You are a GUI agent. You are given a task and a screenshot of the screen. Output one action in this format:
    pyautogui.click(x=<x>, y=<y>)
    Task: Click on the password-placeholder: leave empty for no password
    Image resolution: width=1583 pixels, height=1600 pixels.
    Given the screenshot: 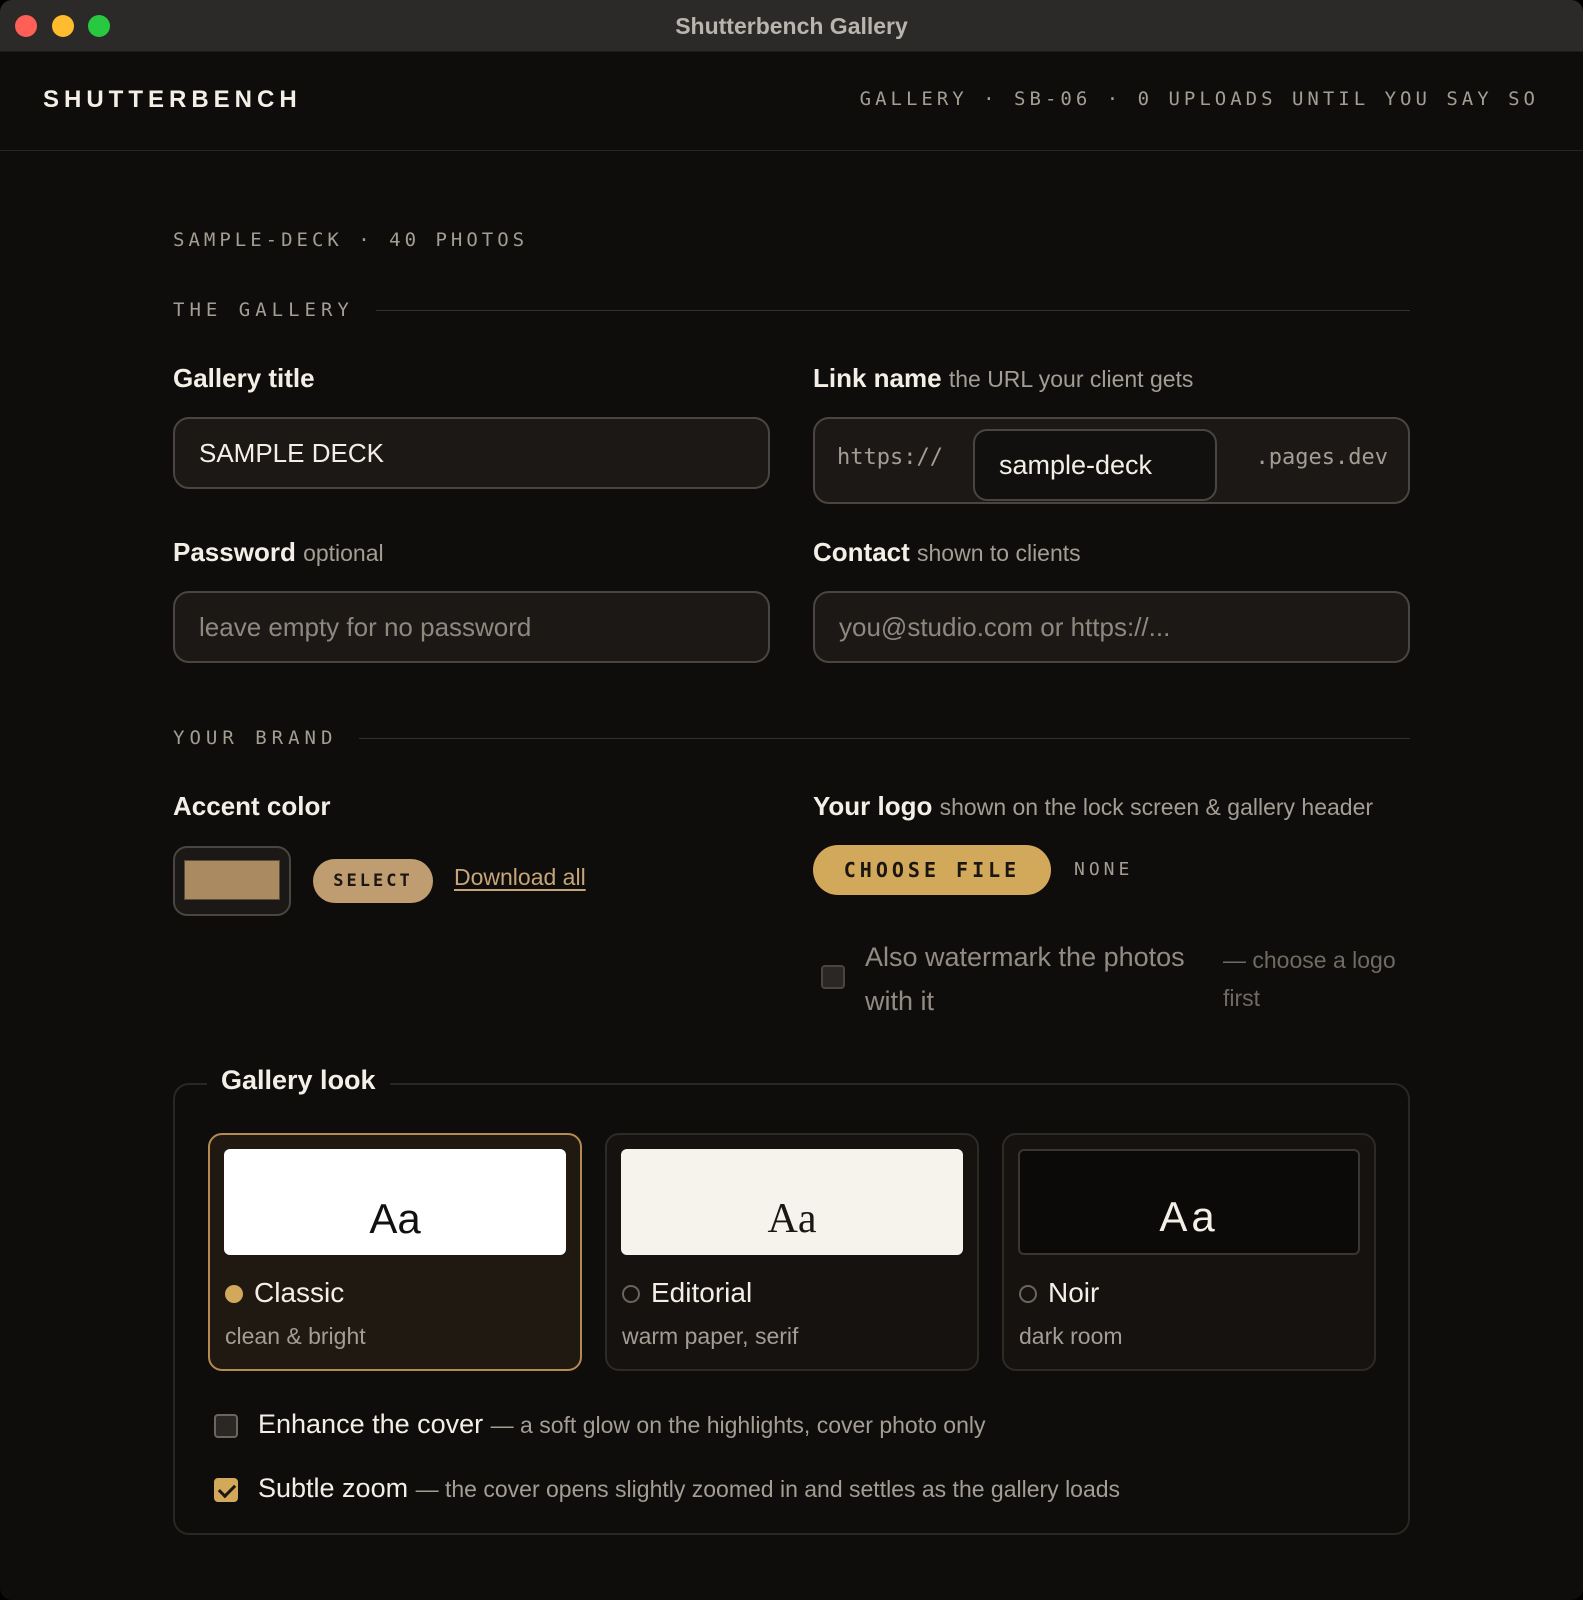 What is the action you would take?
    pyautogui.click(x=365, y=626)
    